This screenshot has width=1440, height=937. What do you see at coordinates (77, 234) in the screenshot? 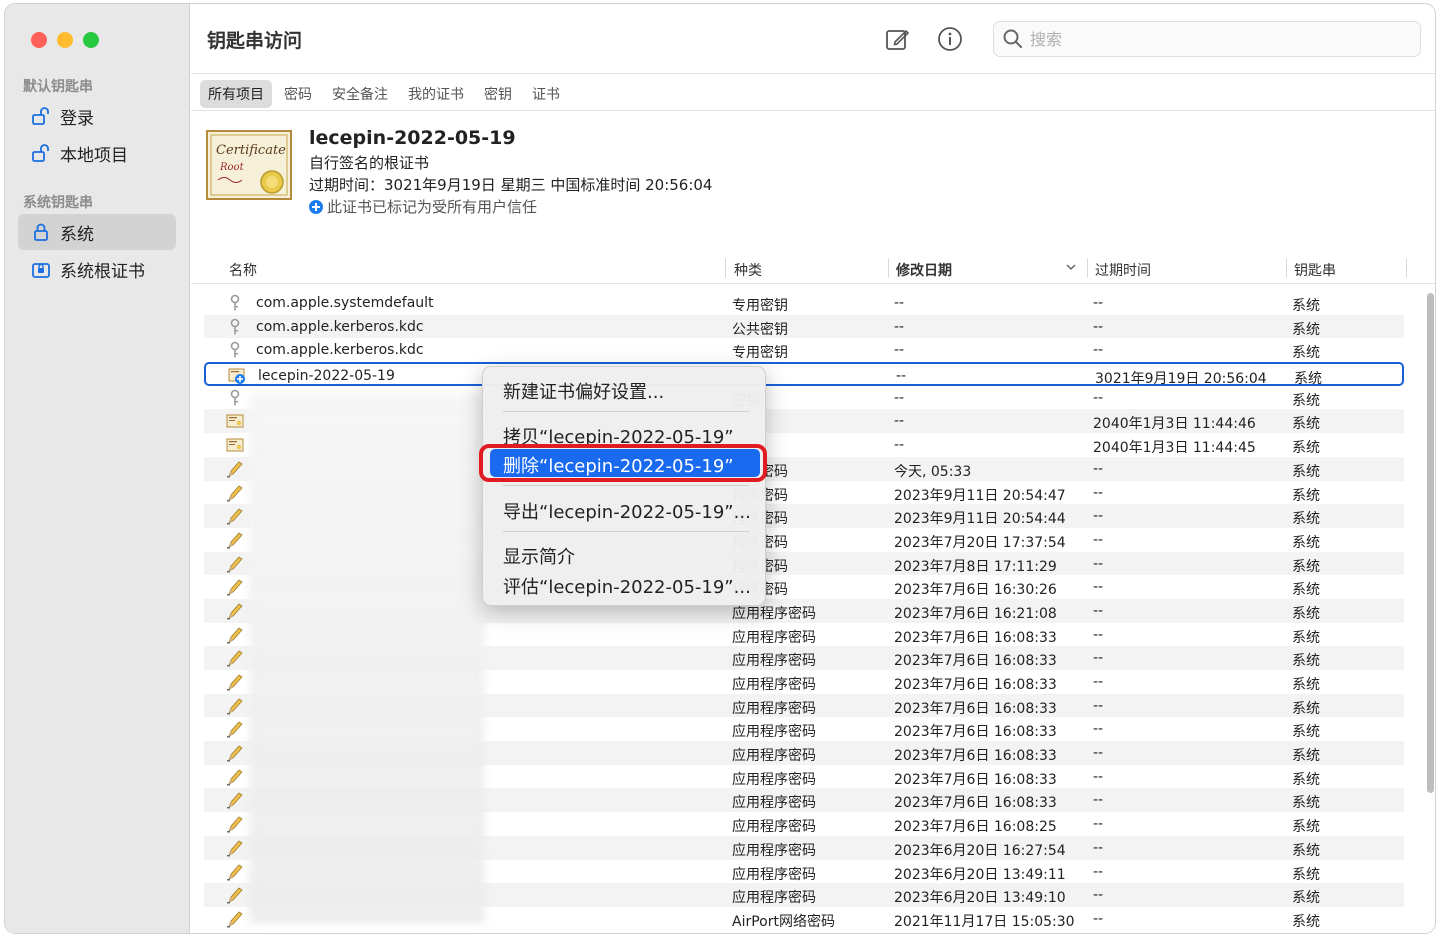
I see `sidebar-item-label: 系统` at bounding box center [77, 234].